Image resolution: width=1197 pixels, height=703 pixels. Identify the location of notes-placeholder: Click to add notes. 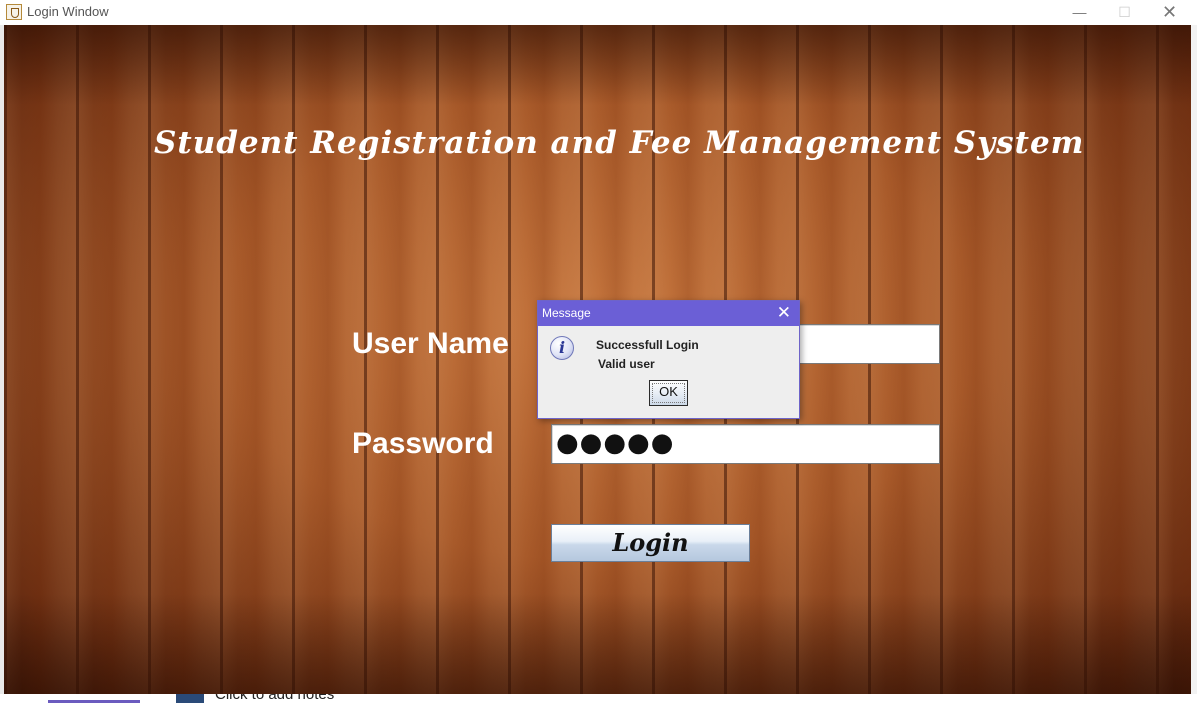
(274, 698).